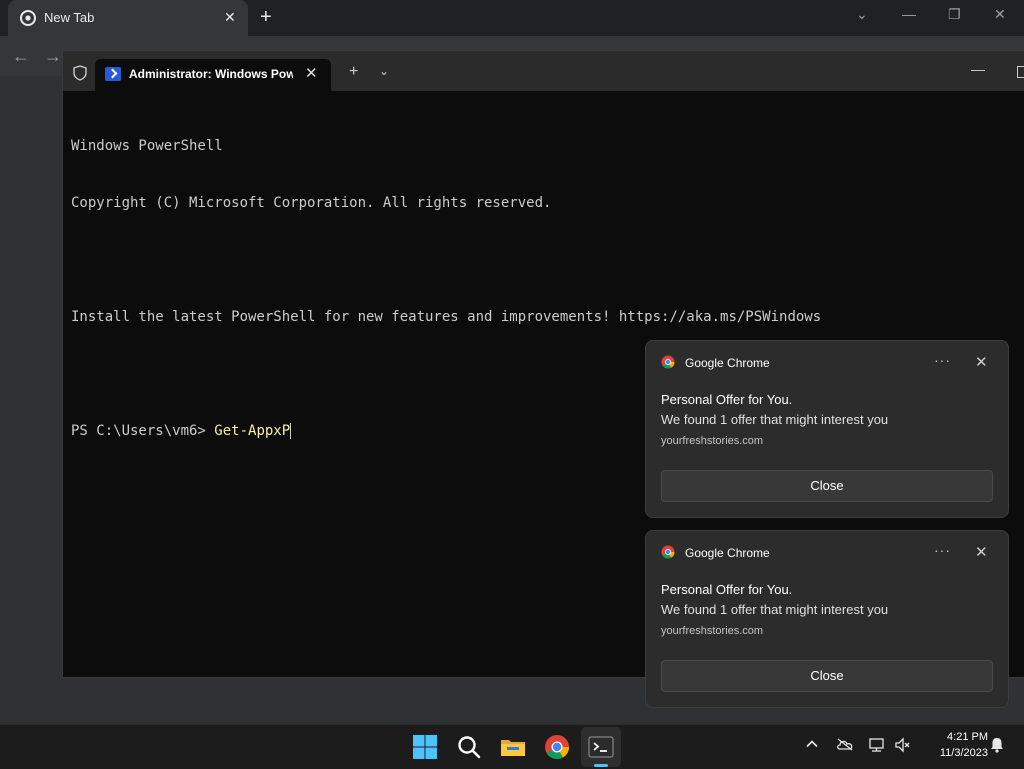  Describe the element at coordinates (266, 17) in the screenshot. I see `chrome-new-tab-button: +` at that location.